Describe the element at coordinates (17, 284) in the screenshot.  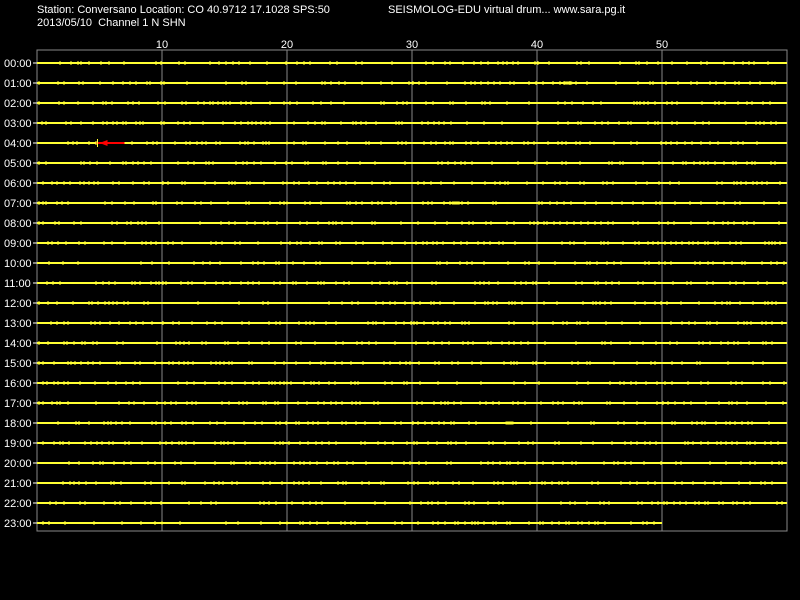
I see `hour-label: 11:00` at that location.